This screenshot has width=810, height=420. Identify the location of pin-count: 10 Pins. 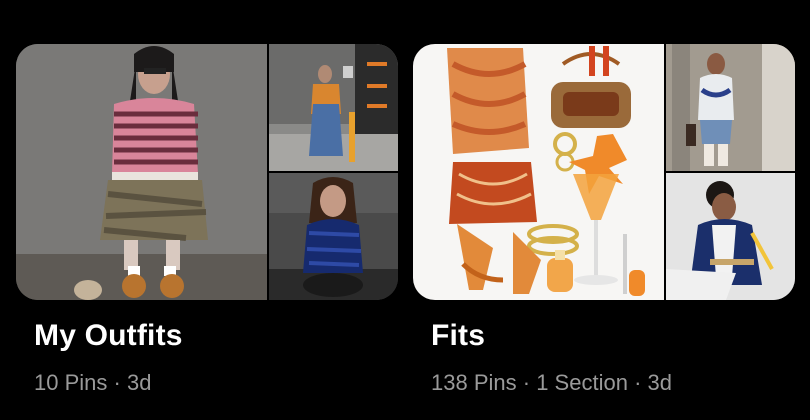
(71, 382).